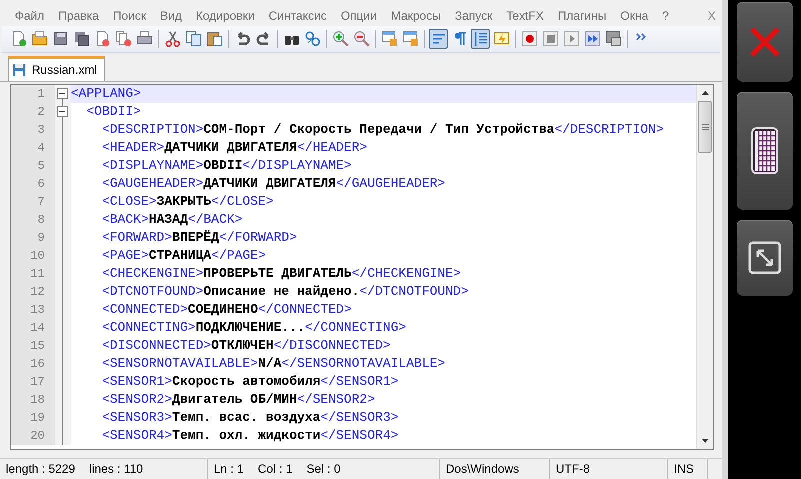 The height and width of the screenshot is (479, 801). Describe the element at coordinates (764, 42) in the screenshot. I see `close-icon` at that location.